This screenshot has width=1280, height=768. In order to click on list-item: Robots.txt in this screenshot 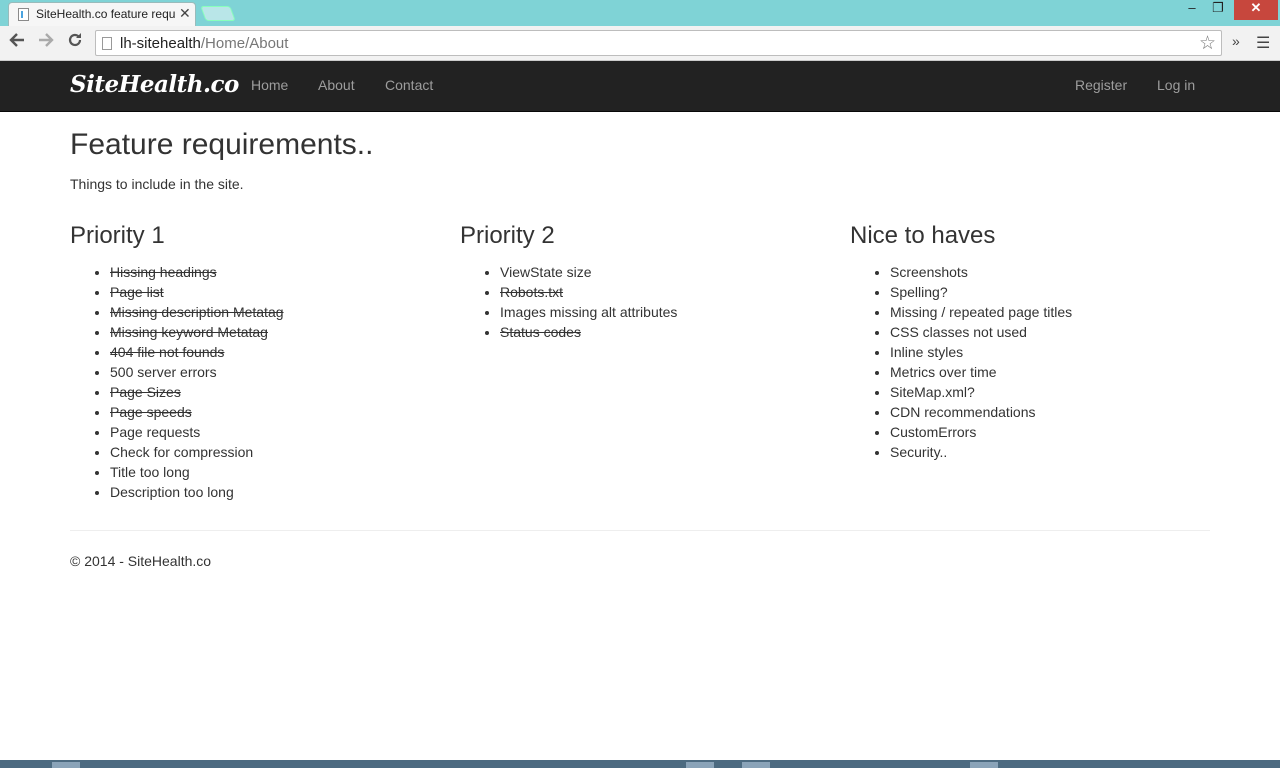, I will do `click(660, 292)`.